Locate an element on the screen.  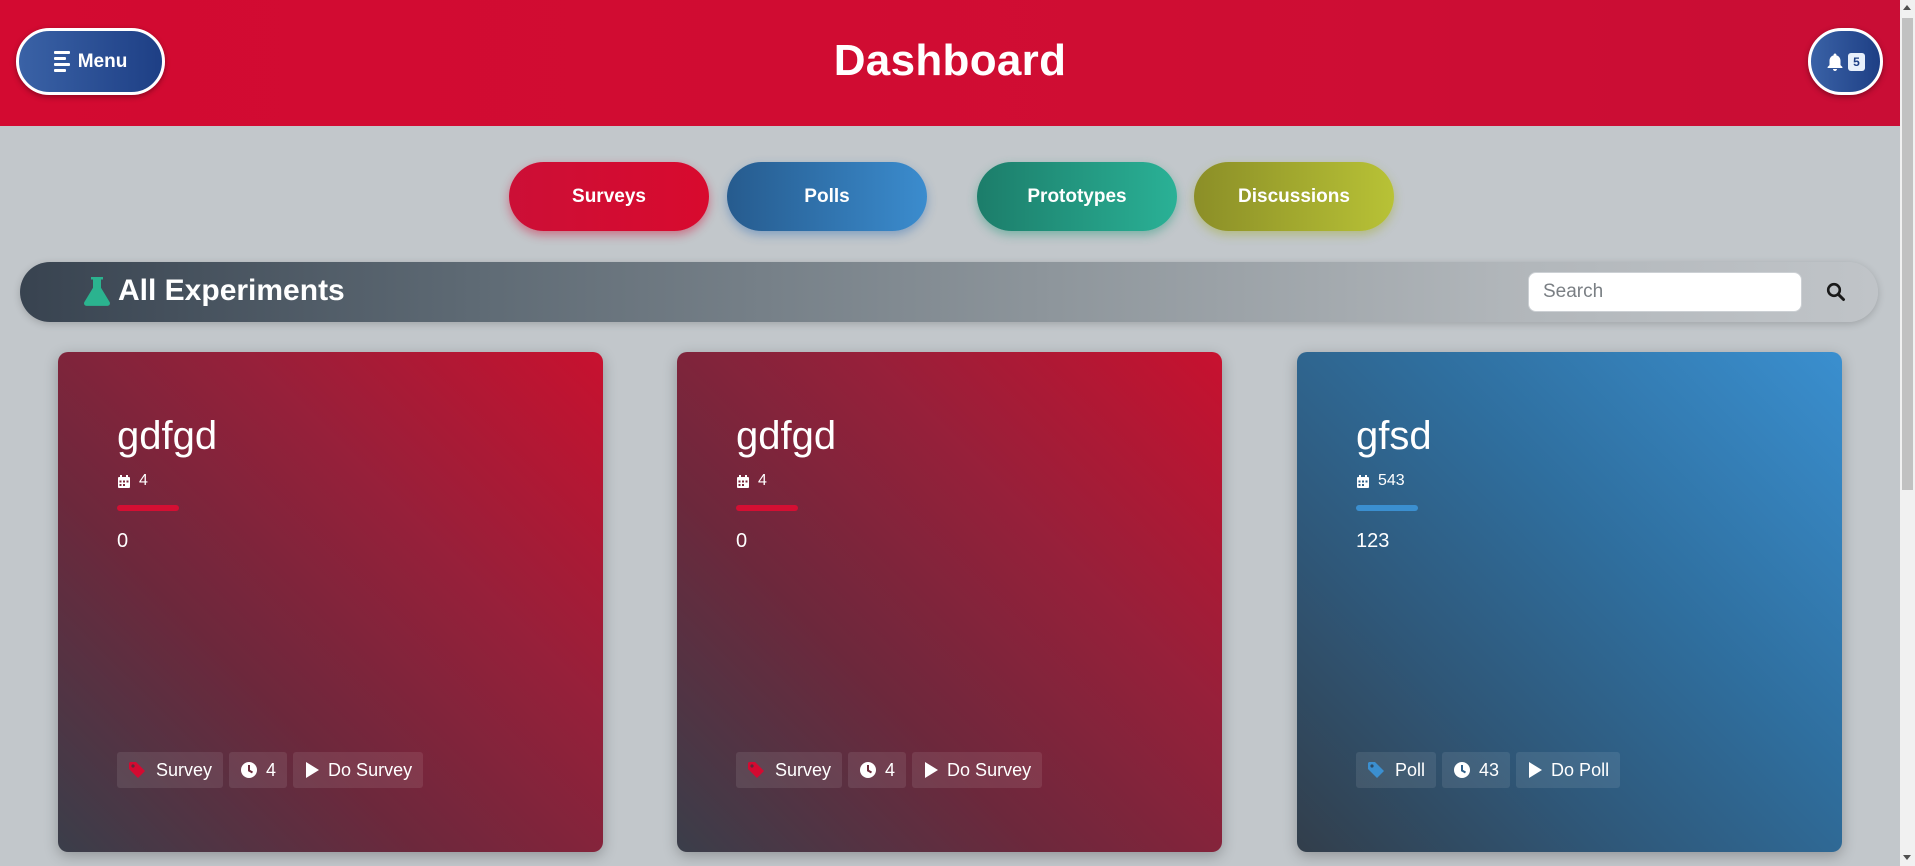
section-title-label: All Experiments is located at coordinates (231, 290).